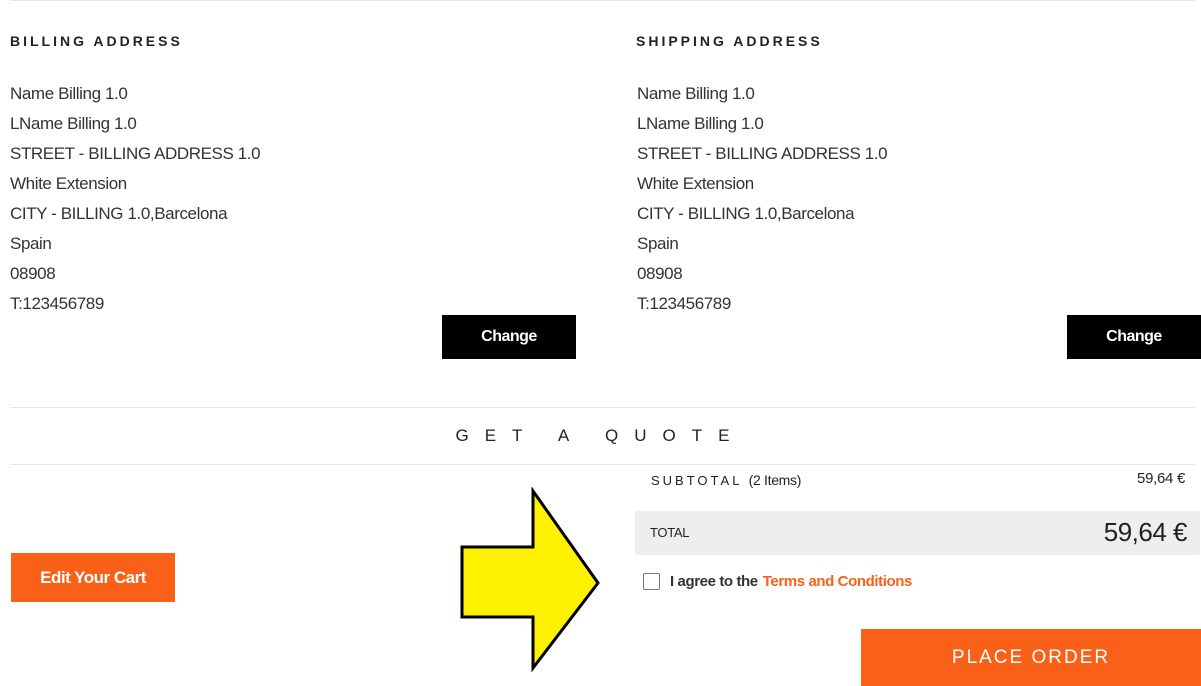 Image resolution: width=1201 pixels, height=686 pixels. What do you see at coordinates (700, 123) in the screenshot?
I see `shipping-last-name: LName Billing 1.0` at bounding box center [700, 123].